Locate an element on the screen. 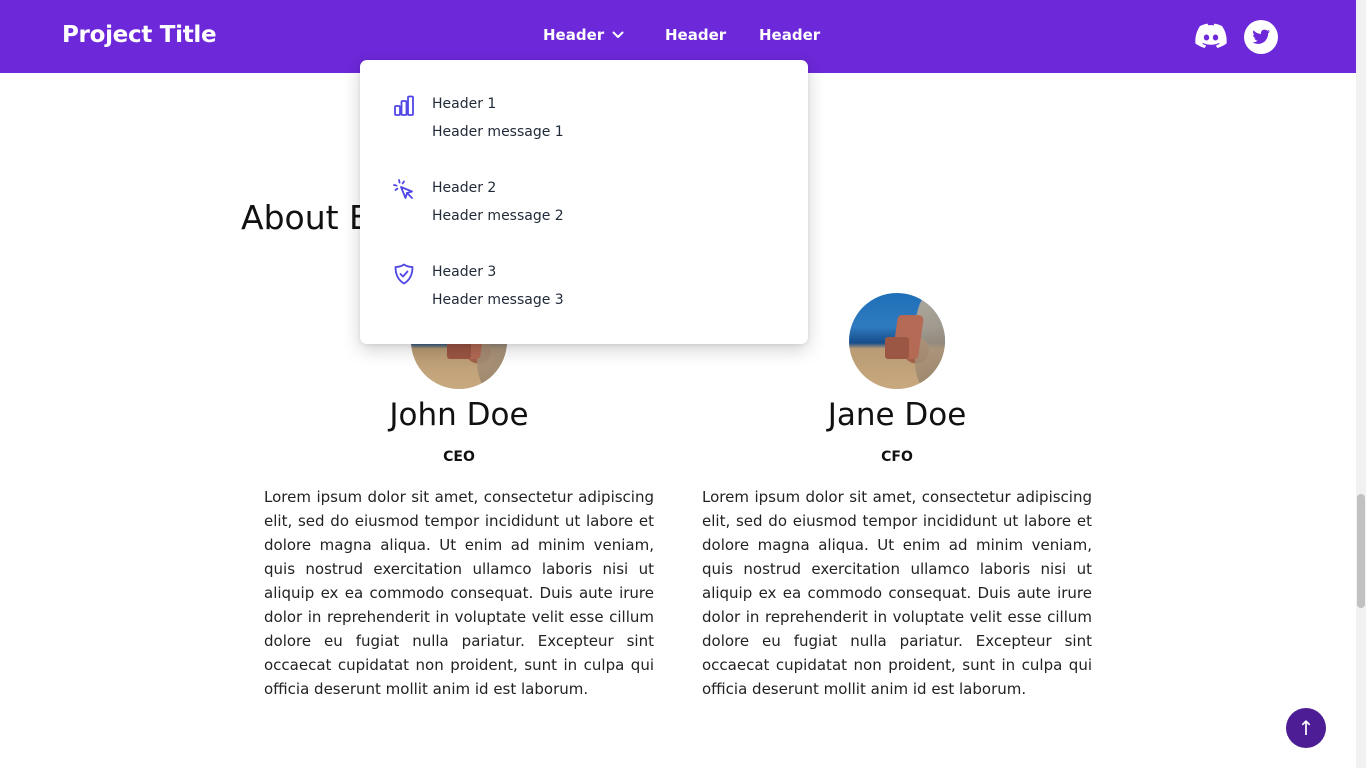  member-role: CFO is located at coordinates (897, 457).